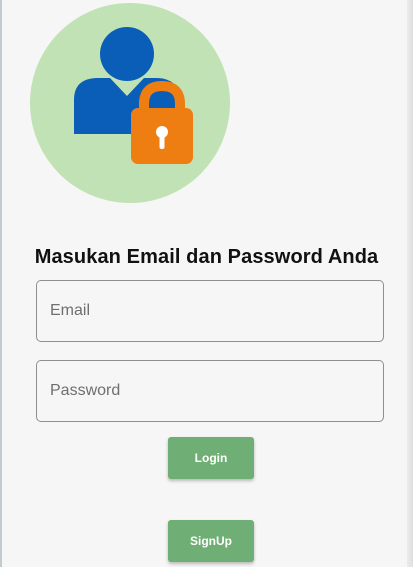  What do you see at coordinates (211, 541) in the screenshot?
I see `signup-button: SignUp` at bounding box center [211, 541].